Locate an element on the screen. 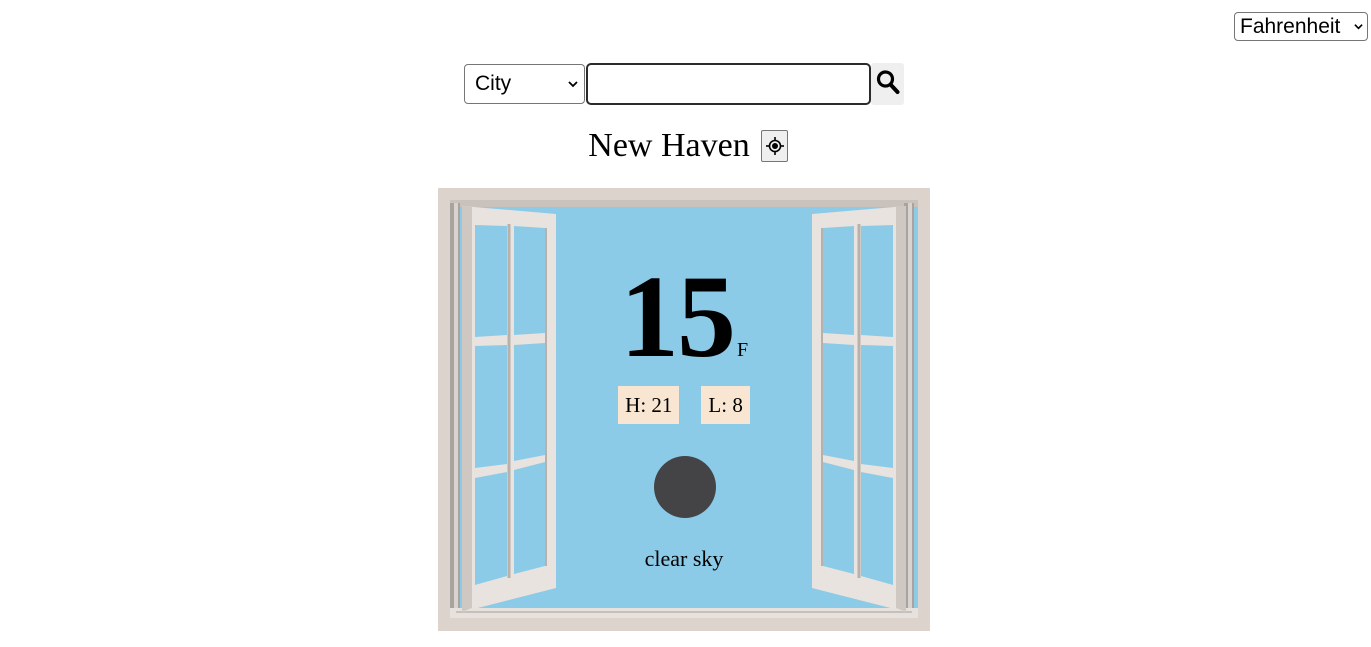 The width and height of the screenshot is (1371, 647). high-temperature: H: 21 is located at coordinates (649, 405).